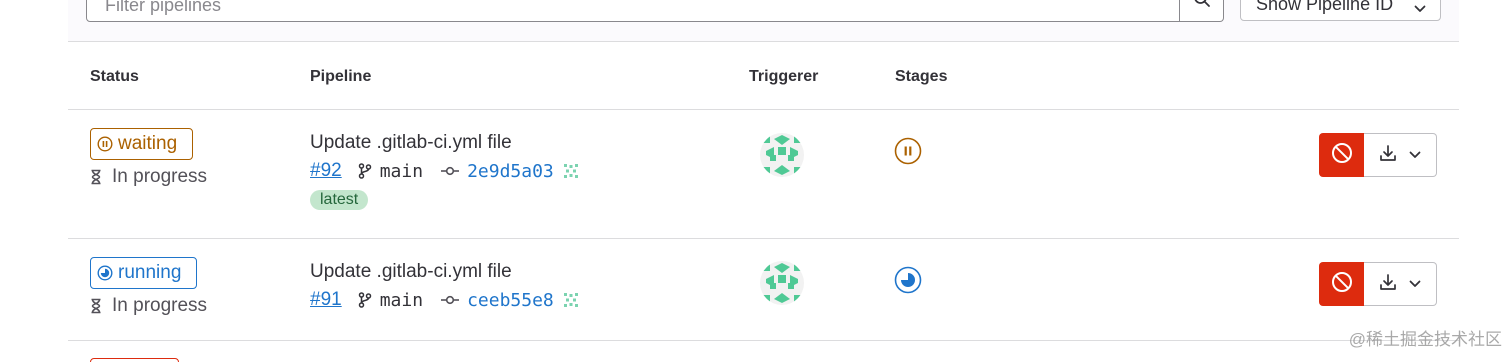  Describe the element at coordinates (105, 273) in the screenshot. I see `running-icon` at that location.